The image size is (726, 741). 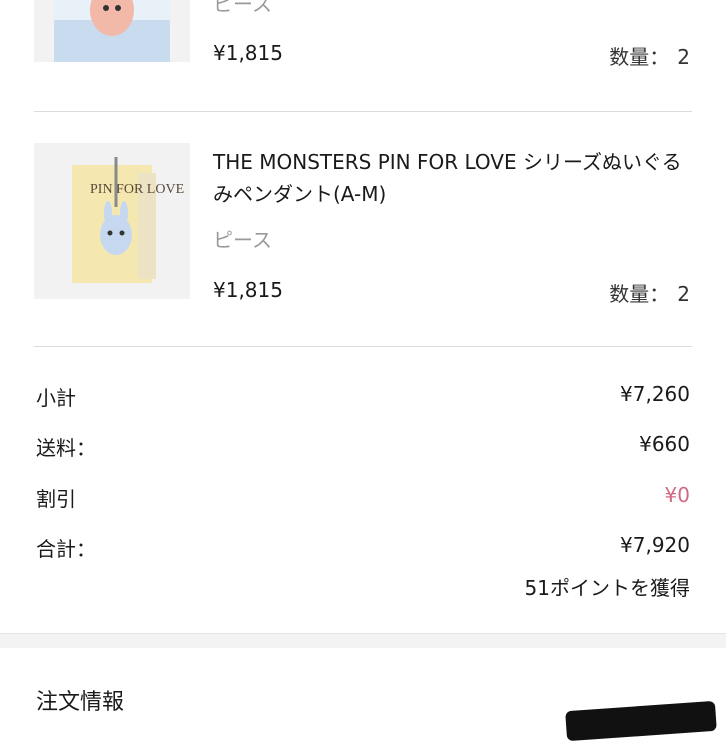 What do you see at coordinates (66, 448) in the screenshot?
I see `shipping-label: 送料：` at bounding box center [66, 448].